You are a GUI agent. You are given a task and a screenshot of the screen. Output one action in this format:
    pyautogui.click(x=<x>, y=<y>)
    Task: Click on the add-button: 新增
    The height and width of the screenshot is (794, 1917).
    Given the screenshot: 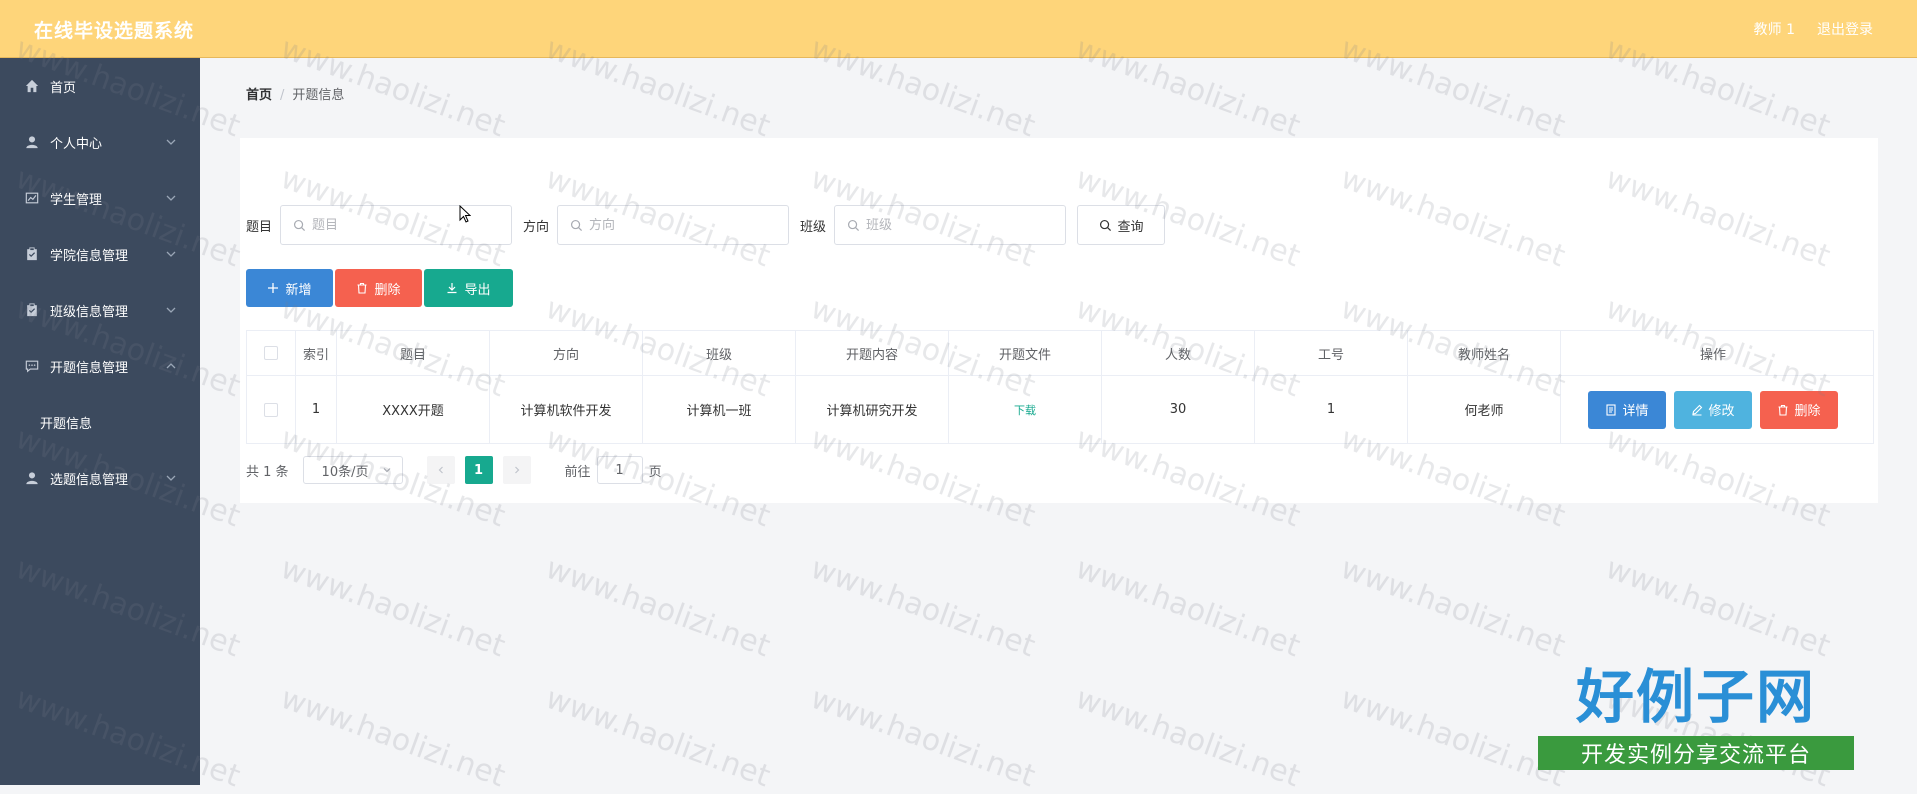 What is the action you would take?
    pyautogui.click(x=289, y=288)
    